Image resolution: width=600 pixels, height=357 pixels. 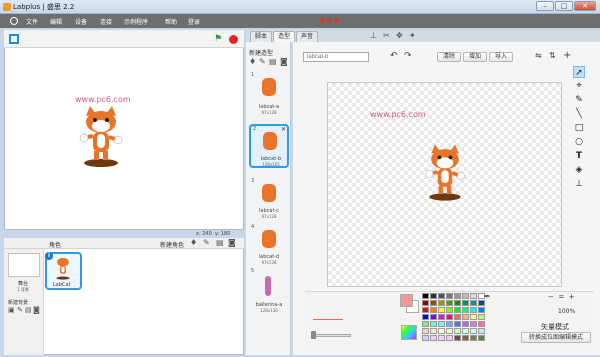 I want to click on upload-costume-icon: ▤, so click(x=273, y=61).